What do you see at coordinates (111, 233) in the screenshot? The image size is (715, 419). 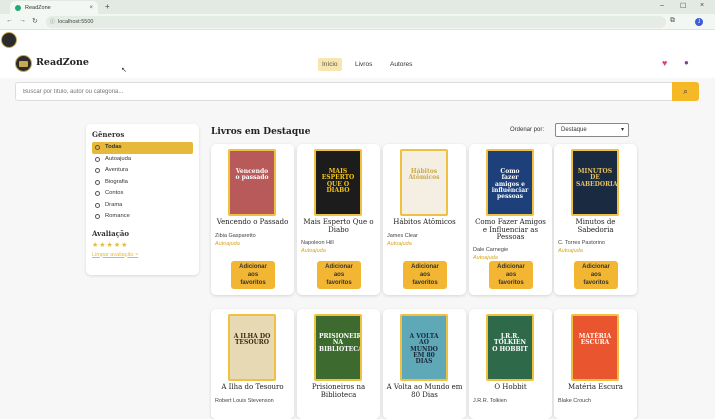 I see `rating-title: Avaliação` at bounding box center [111, 233].